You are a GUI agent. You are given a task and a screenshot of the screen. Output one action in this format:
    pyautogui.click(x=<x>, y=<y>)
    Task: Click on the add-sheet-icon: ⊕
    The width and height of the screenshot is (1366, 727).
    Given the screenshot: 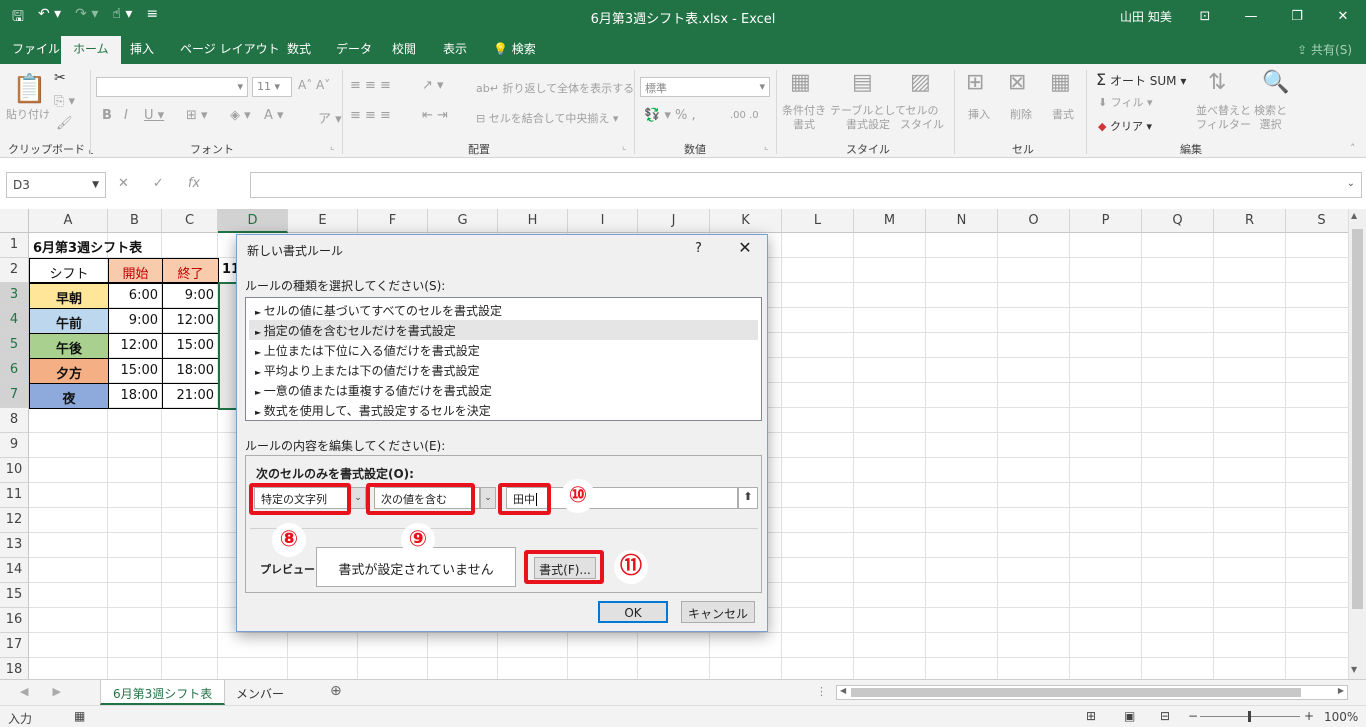 What is the action you would take?
    pyautogui.click(x=336, y=692)
    